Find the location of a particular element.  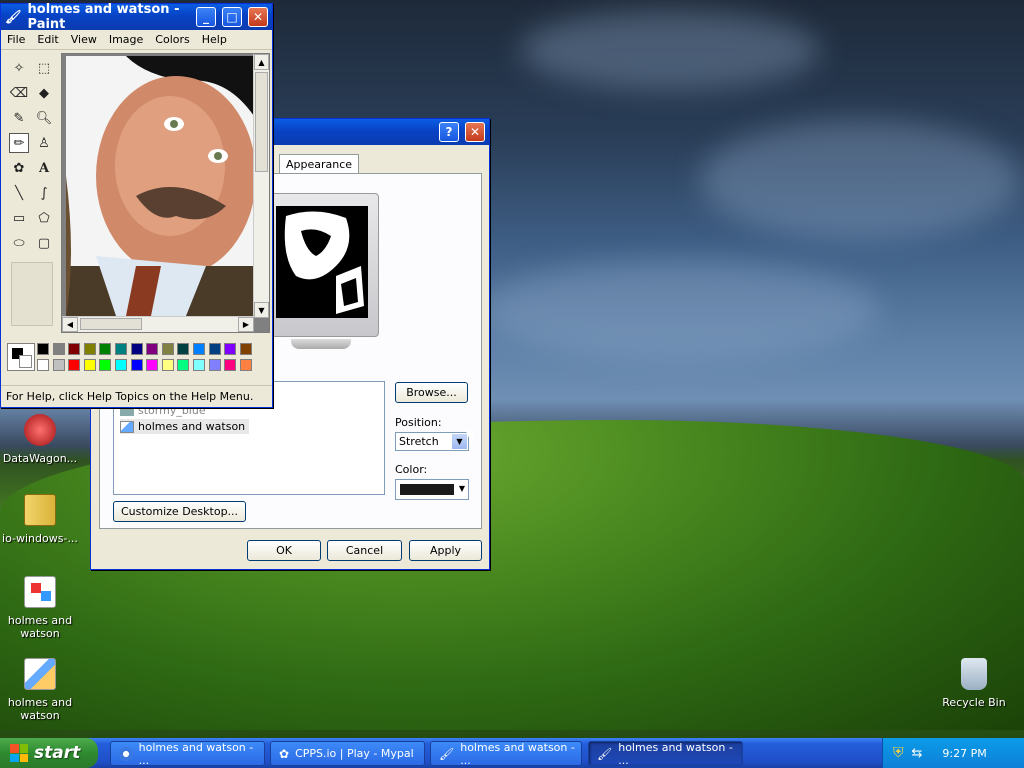

canvas-image is located at coordinates (160, 186).